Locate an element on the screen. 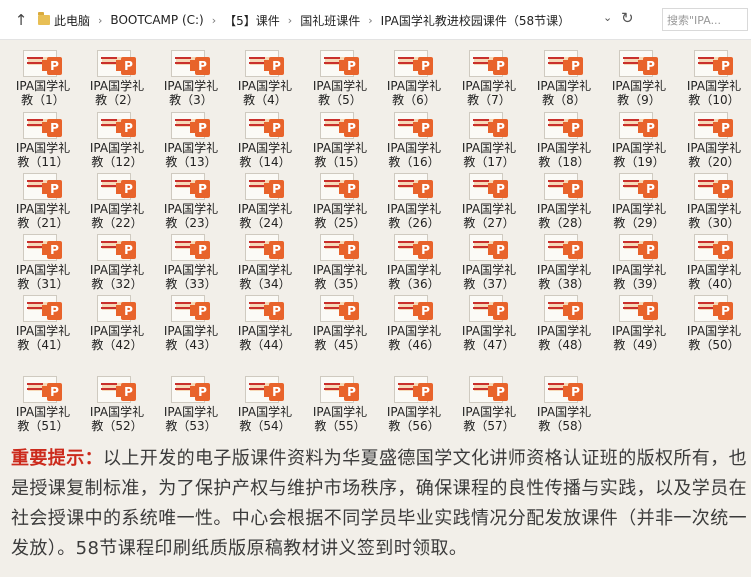 The width and height of the screenshot is (751, 577). file-item: P IPA国学礼 教（17） is located at coordinates (489, 140).